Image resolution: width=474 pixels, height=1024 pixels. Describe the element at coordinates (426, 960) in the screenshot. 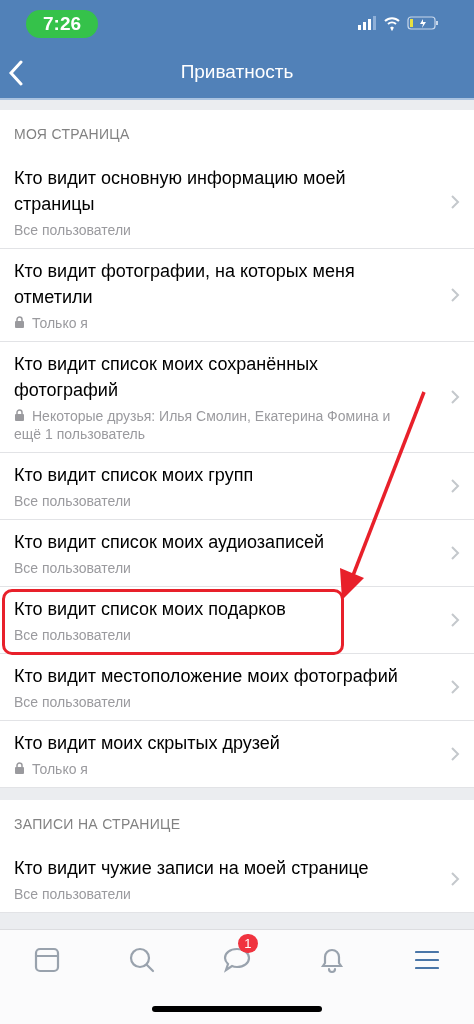

I see `menu-icon` at that location.